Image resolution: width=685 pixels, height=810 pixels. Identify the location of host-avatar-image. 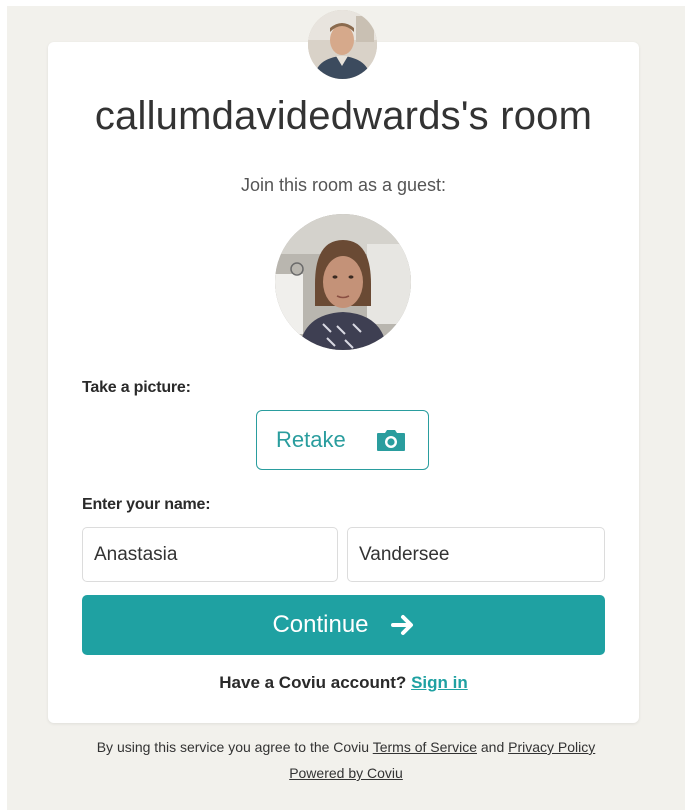
(342, 44).